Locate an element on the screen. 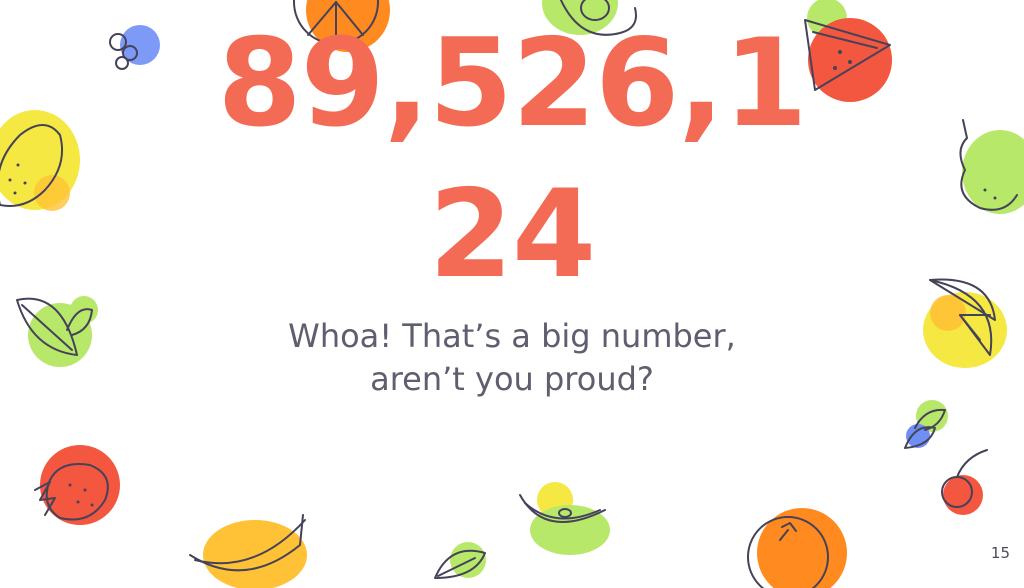  apple-slice-icon is located at coordinates (562, 518).